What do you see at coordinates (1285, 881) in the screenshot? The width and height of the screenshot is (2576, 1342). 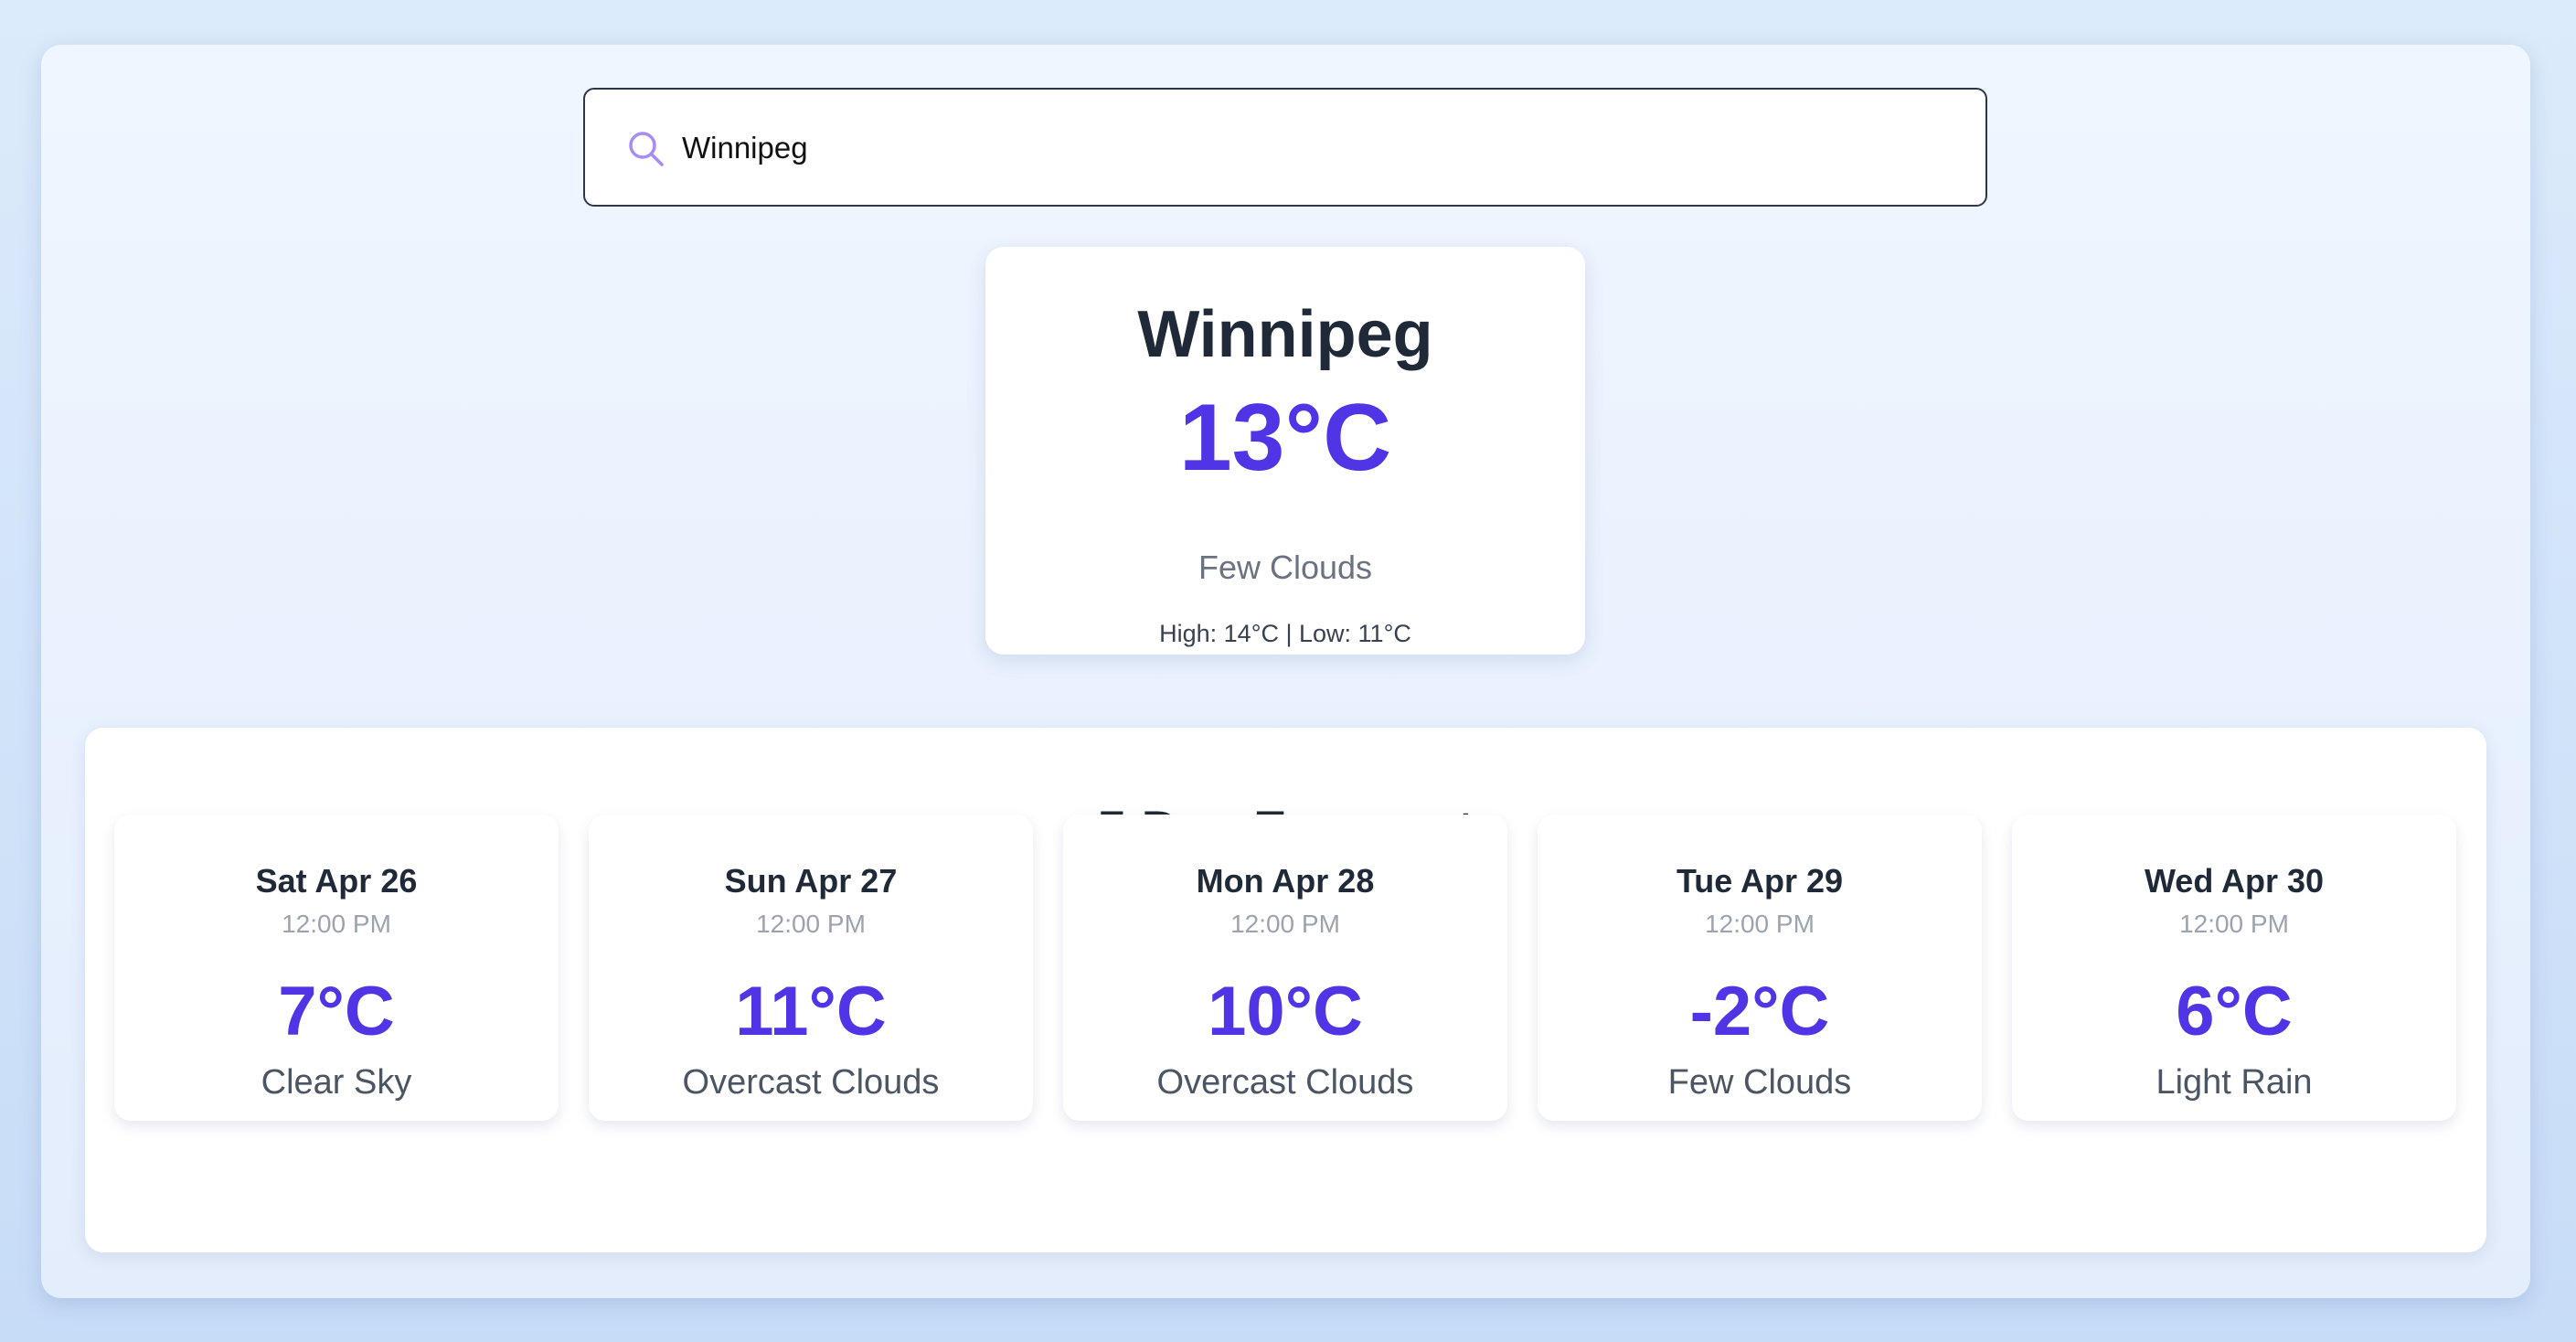 I see `forecast-date: Mon Apr 28` at bounding box center [1285, 881].